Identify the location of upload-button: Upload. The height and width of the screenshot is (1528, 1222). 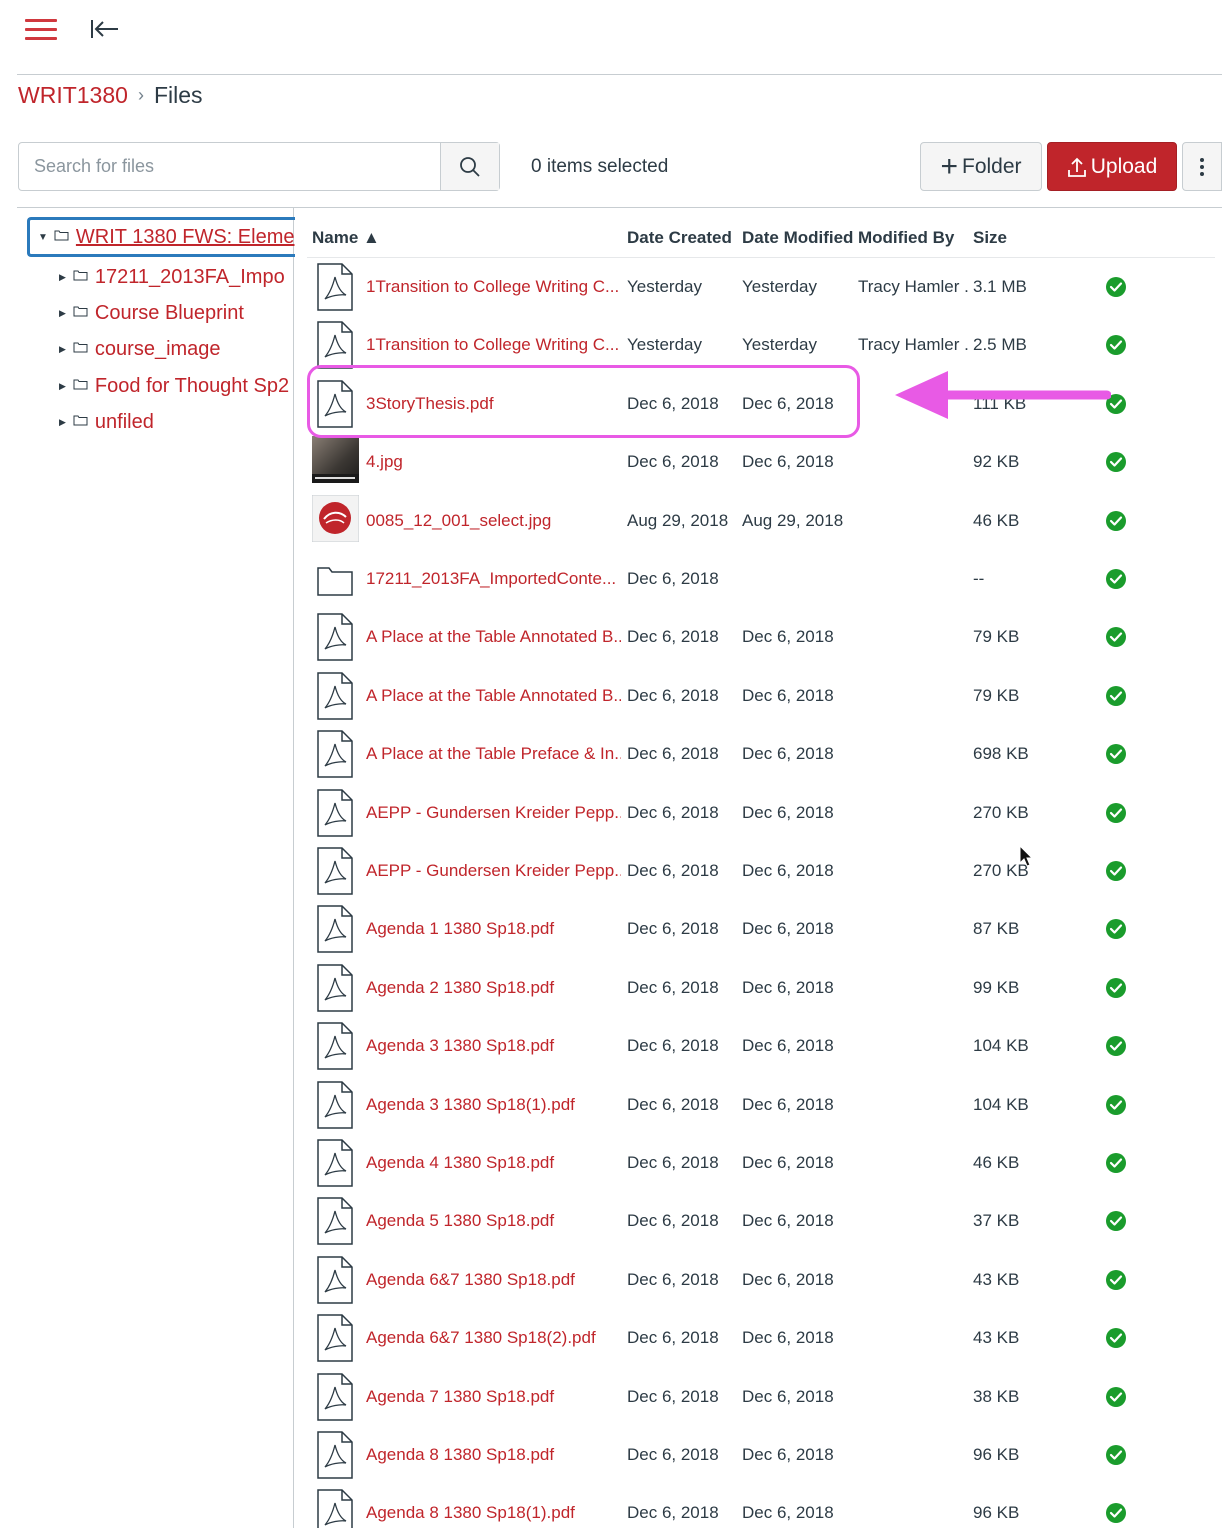
(1112, 166).